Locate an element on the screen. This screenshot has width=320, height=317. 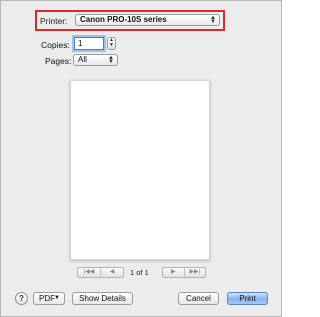
next-page-button: ▶ is located at coordinates (173, 272).